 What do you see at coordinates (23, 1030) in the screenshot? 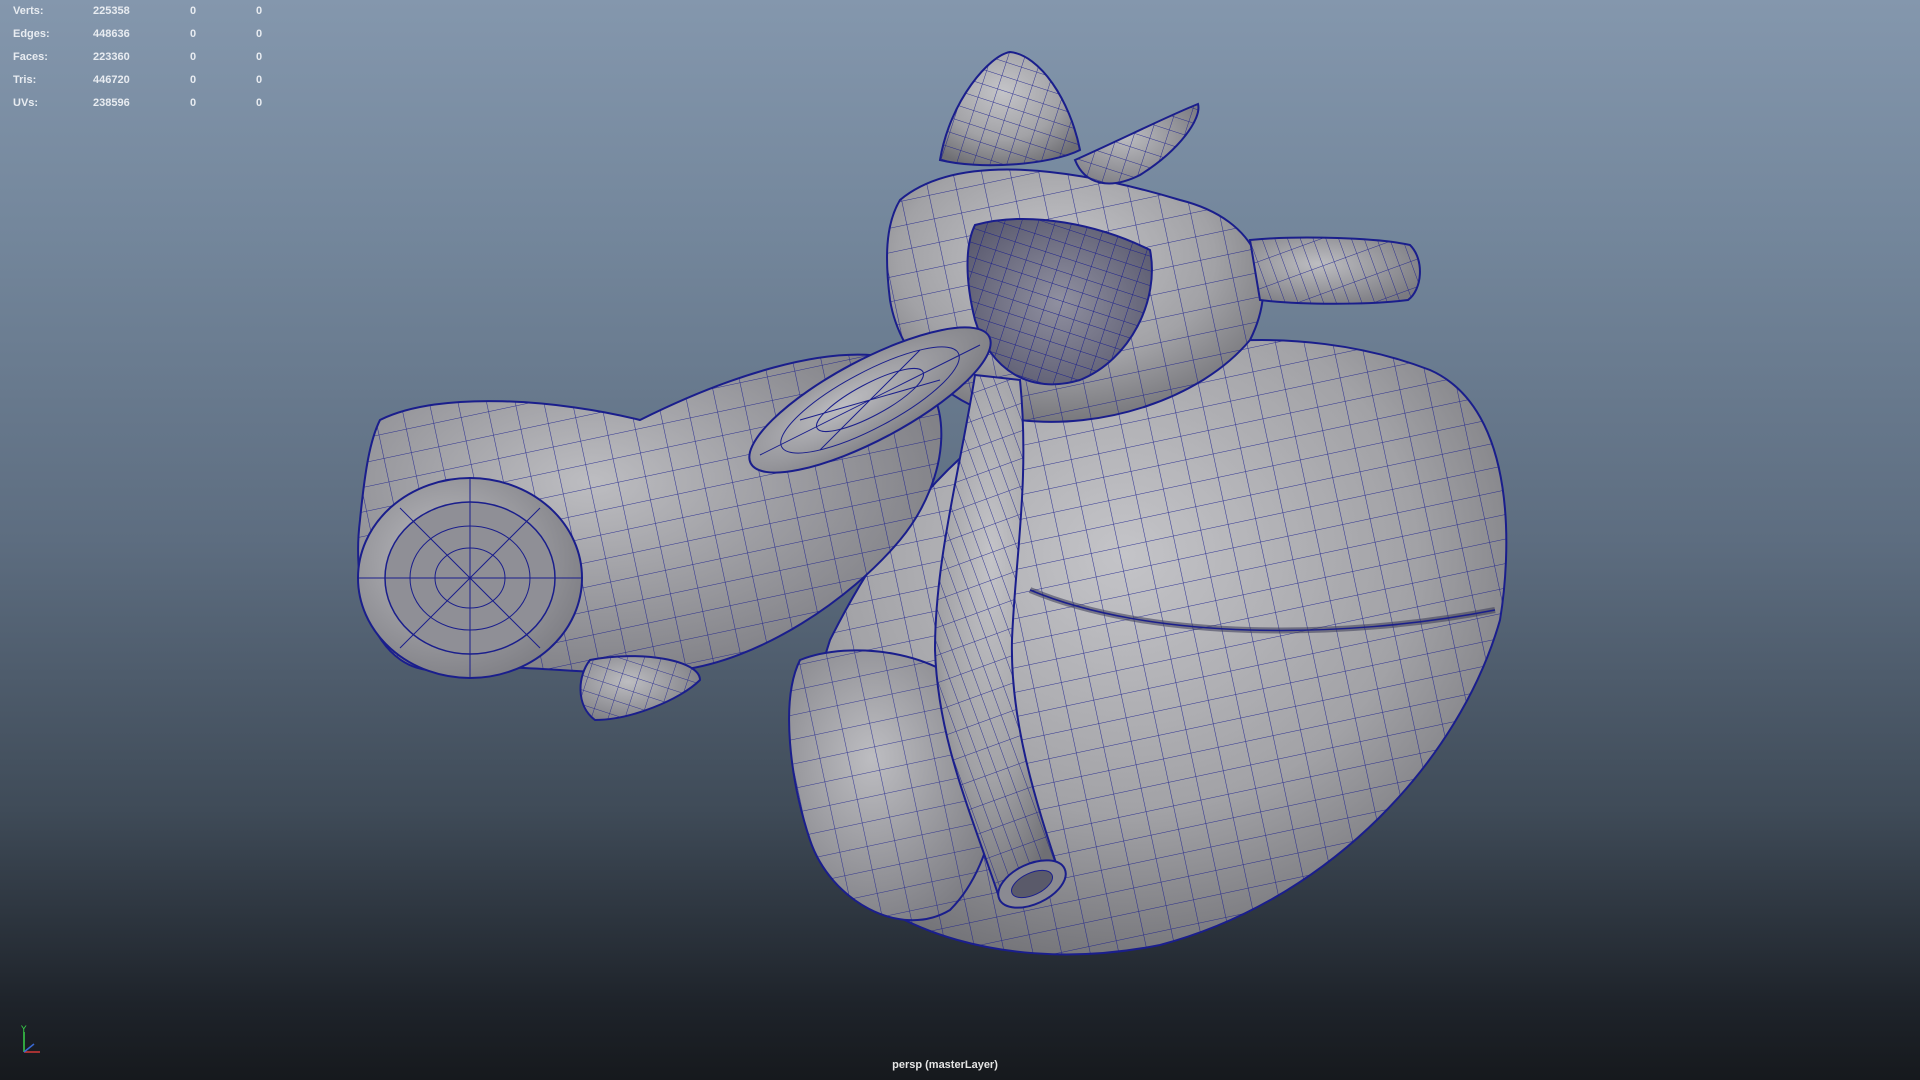
I see `axis-y-label: Y` at bounding box center [23, 1030].